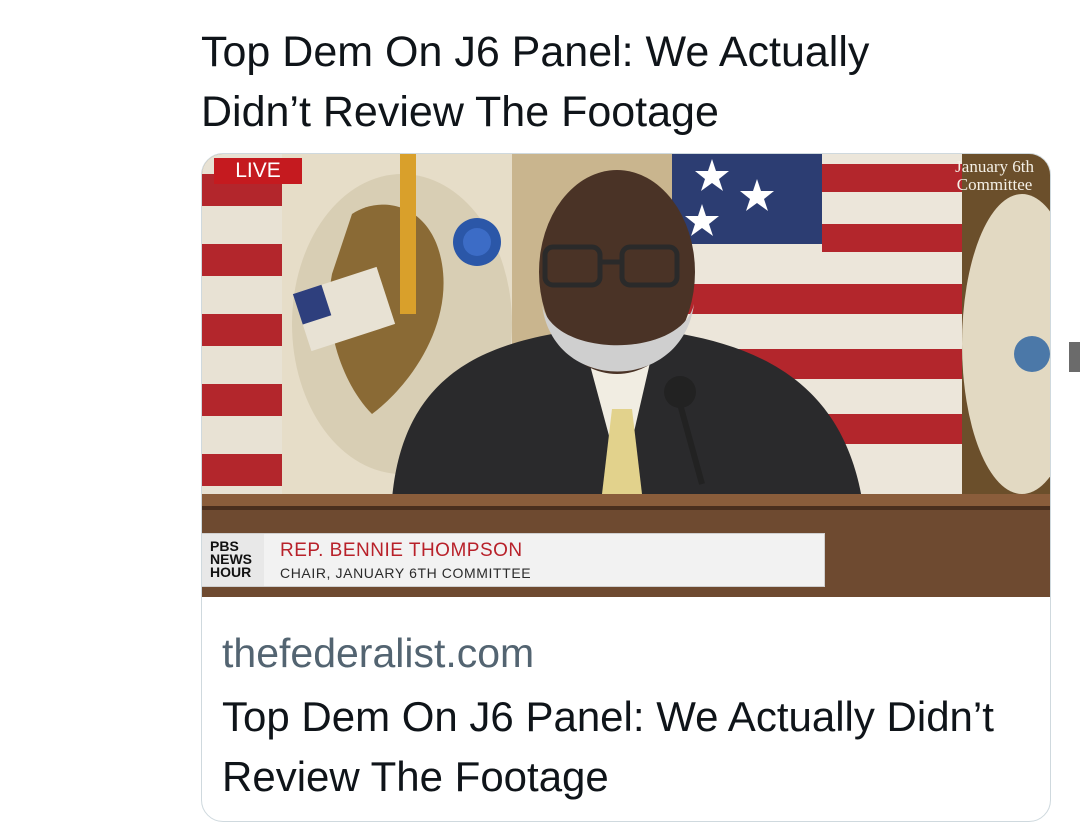 The image size is (1080, 822). I want to click on card-domain: thefederalist.com, so click(378, 653).